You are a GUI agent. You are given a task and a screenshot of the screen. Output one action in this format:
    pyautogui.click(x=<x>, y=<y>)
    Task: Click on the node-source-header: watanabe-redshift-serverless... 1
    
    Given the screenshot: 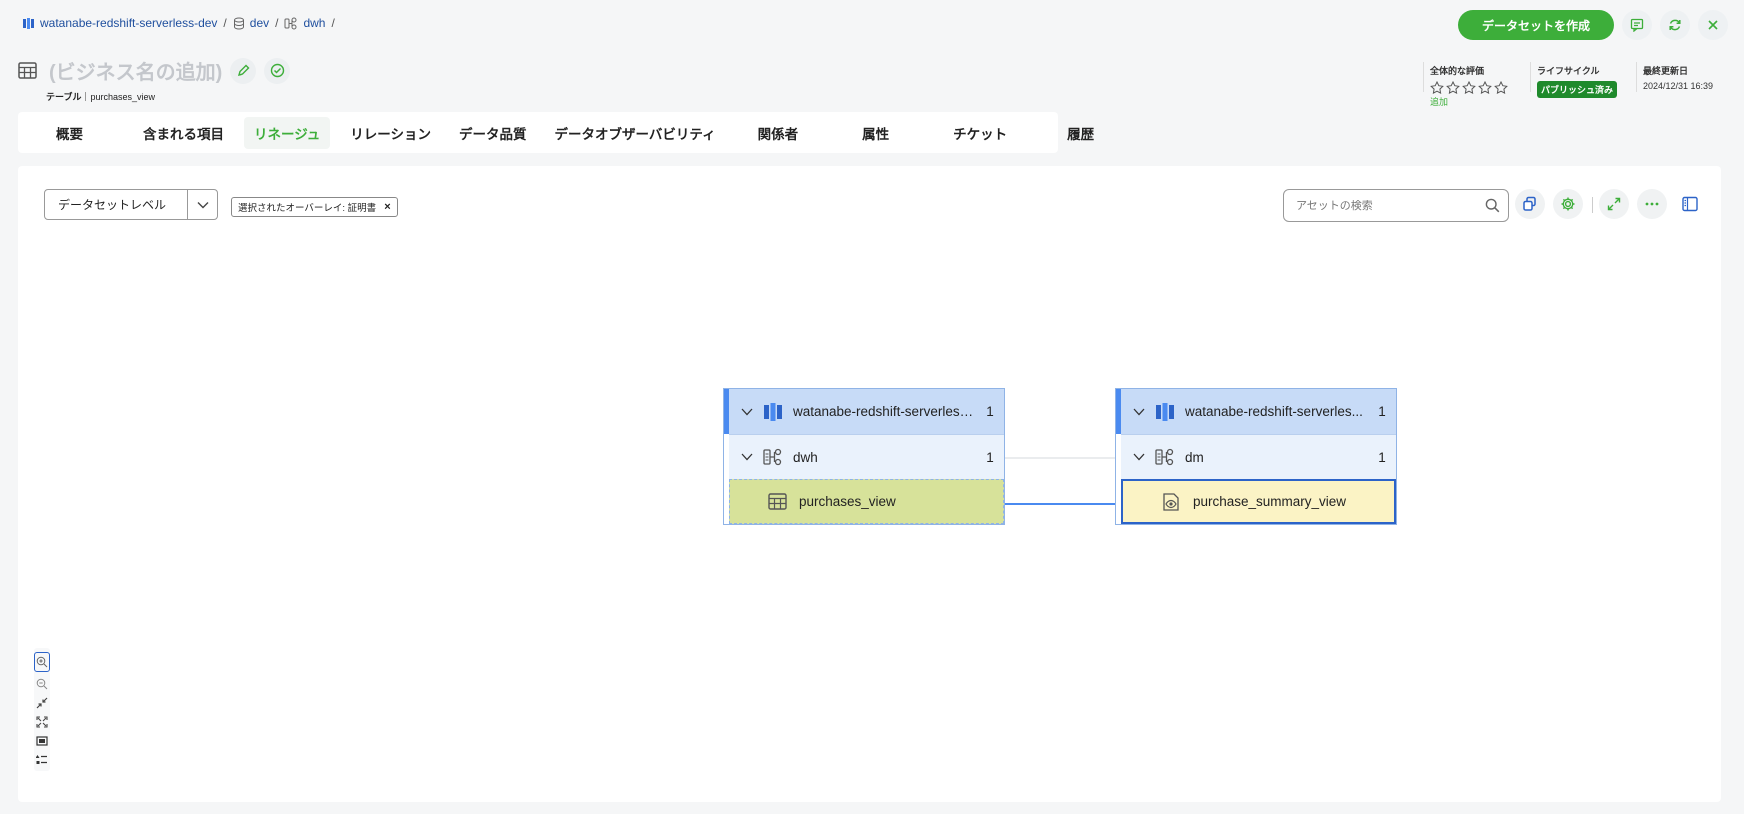 What is the action you would take?
    pyautogui.click(x=864, y=411)
    